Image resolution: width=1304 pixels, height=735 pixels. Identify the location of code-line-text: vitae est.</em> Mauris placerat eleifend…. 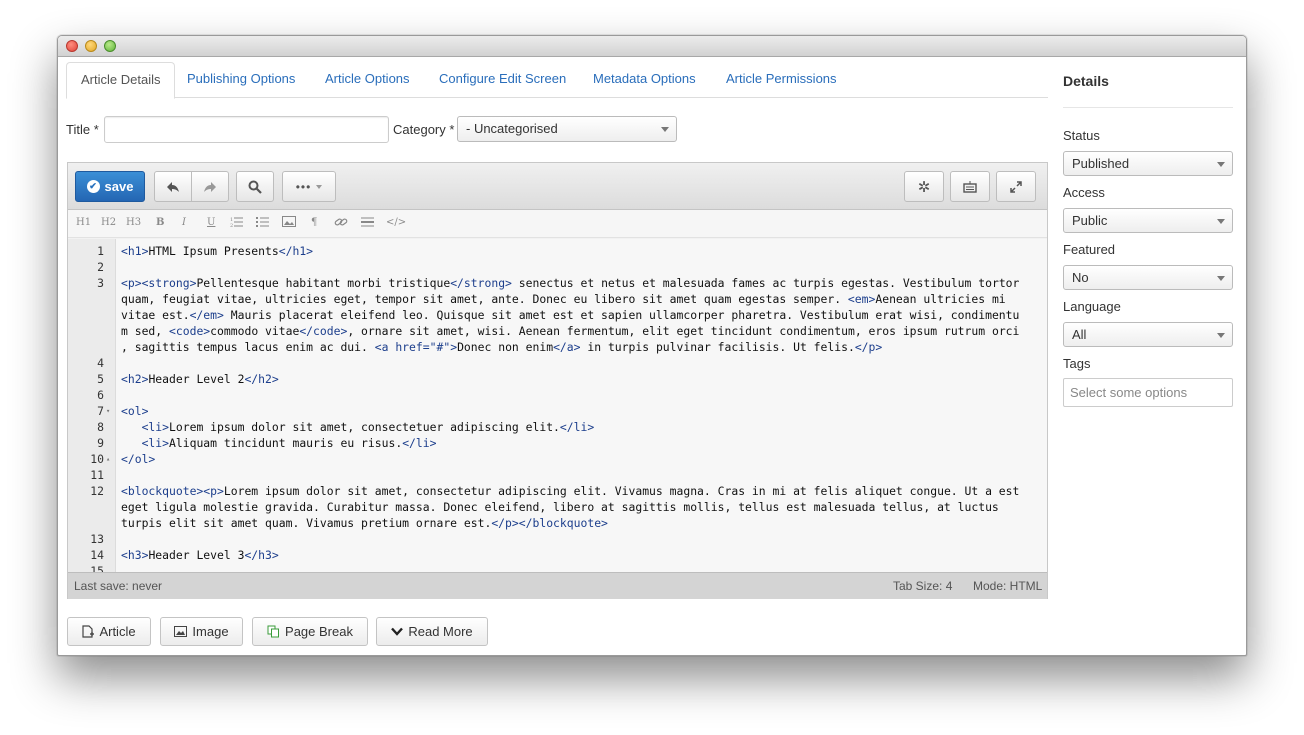
(570, 315).